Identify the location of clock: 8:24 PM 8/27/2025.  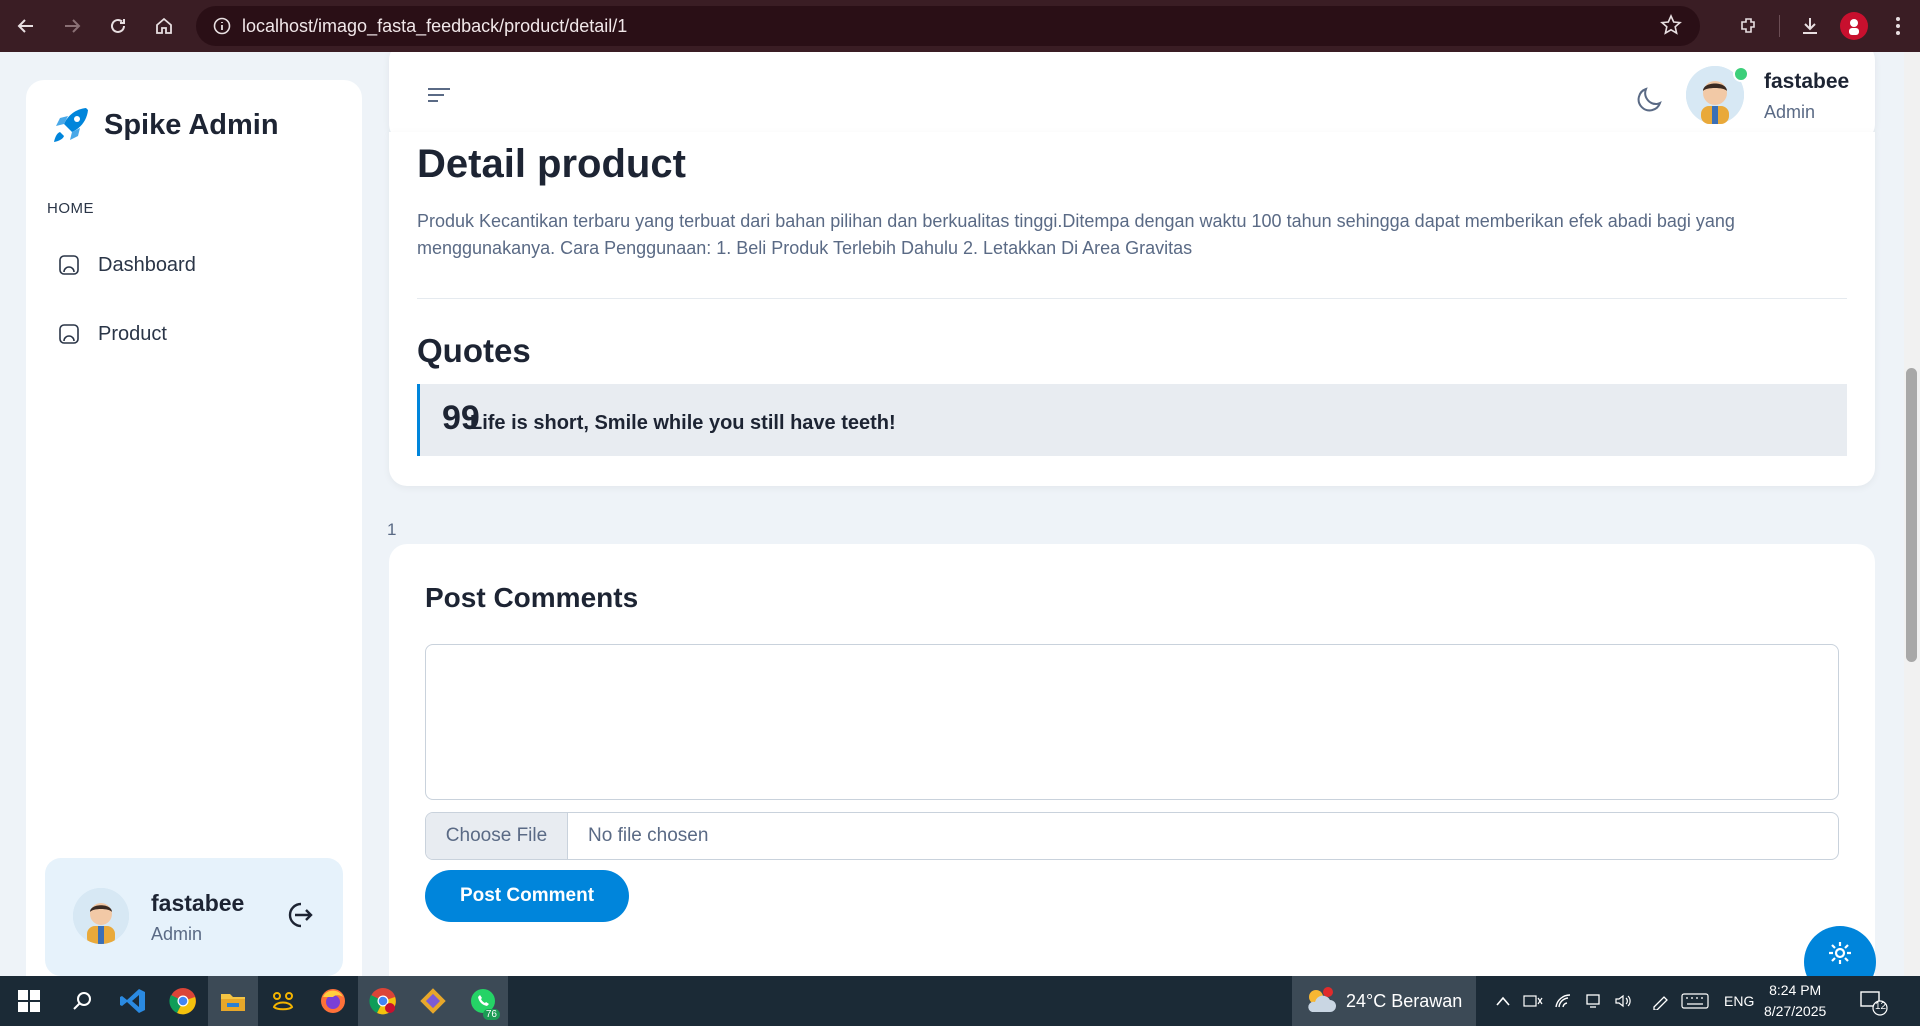
(1795, 1001).